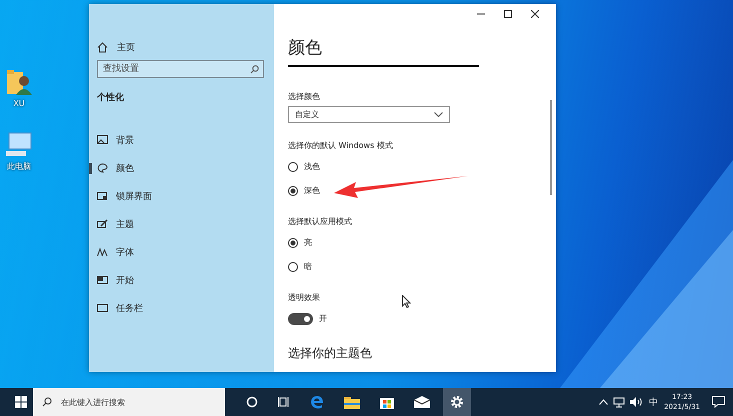 The image size is (733, 416). Describe the element at coordinates (102, 224) in the screenshot. I see `brush-icon` at that location.